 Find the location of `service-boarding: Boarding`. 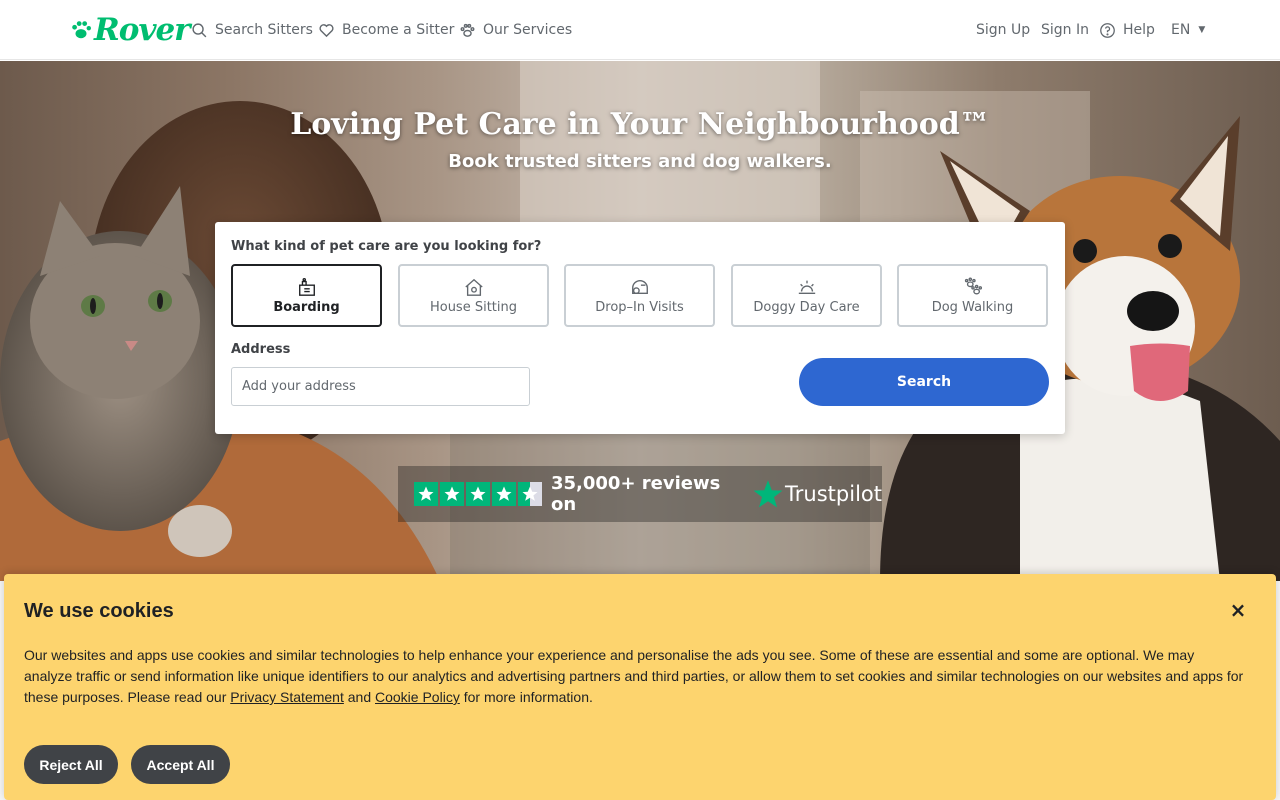

service-boarding: Boarding is located at coordinates (306, 295).